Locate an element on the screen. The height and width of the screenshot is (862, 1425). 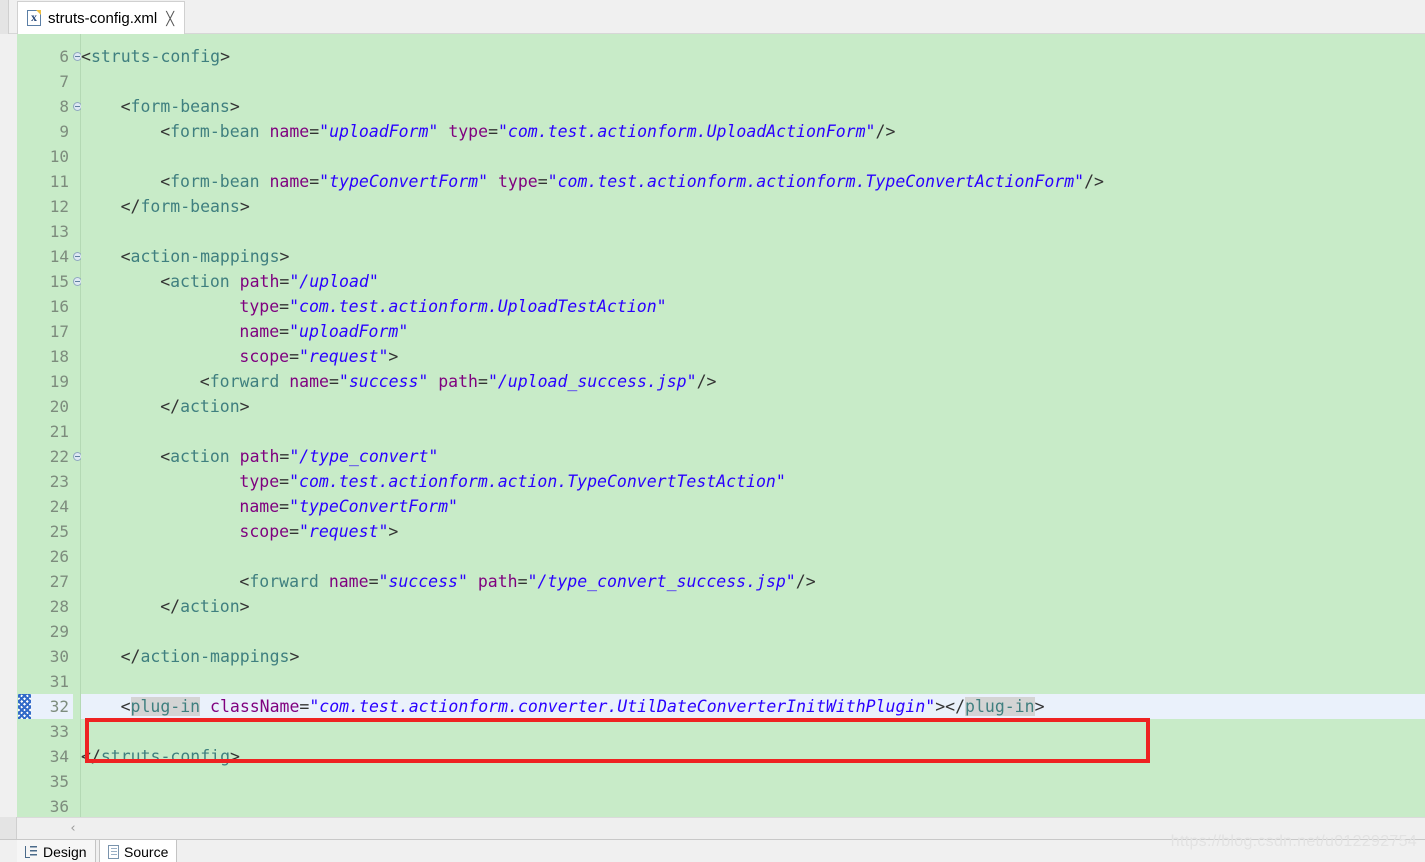
code-token: / is located at coordinates (800, 581).